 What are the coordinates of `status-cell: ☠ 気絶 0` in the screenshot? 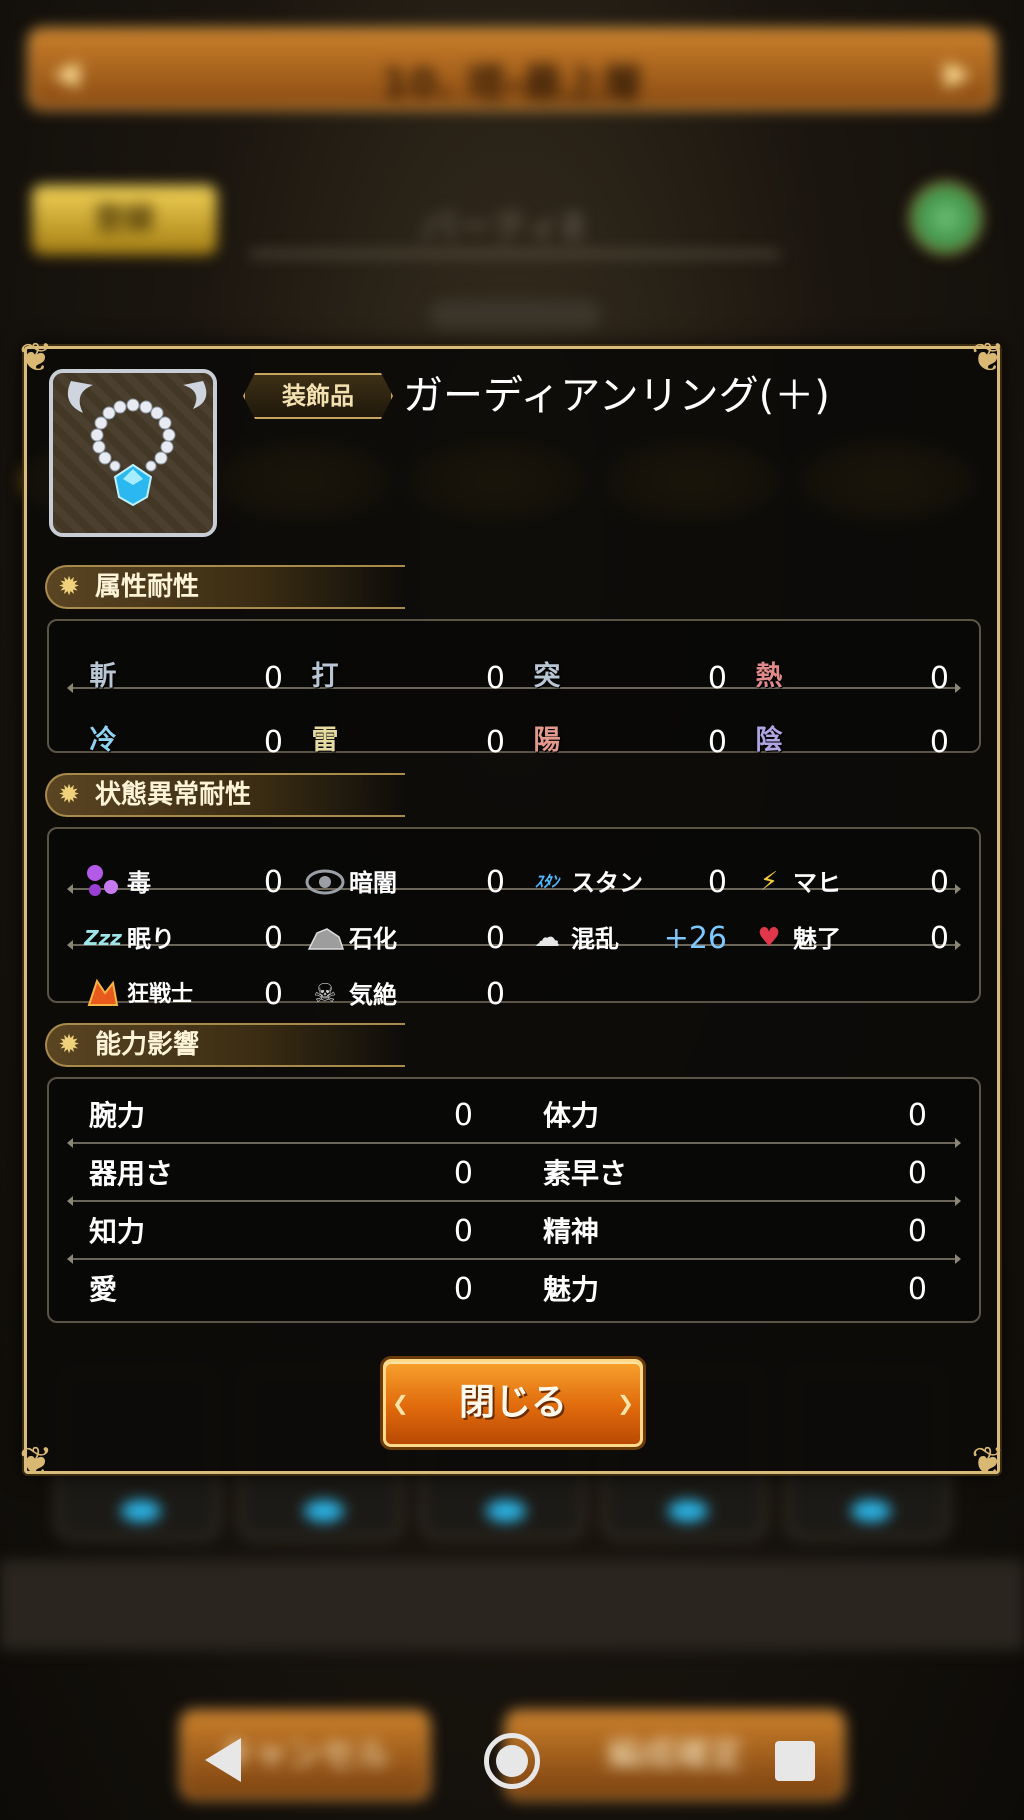 It's located at (415, 995).